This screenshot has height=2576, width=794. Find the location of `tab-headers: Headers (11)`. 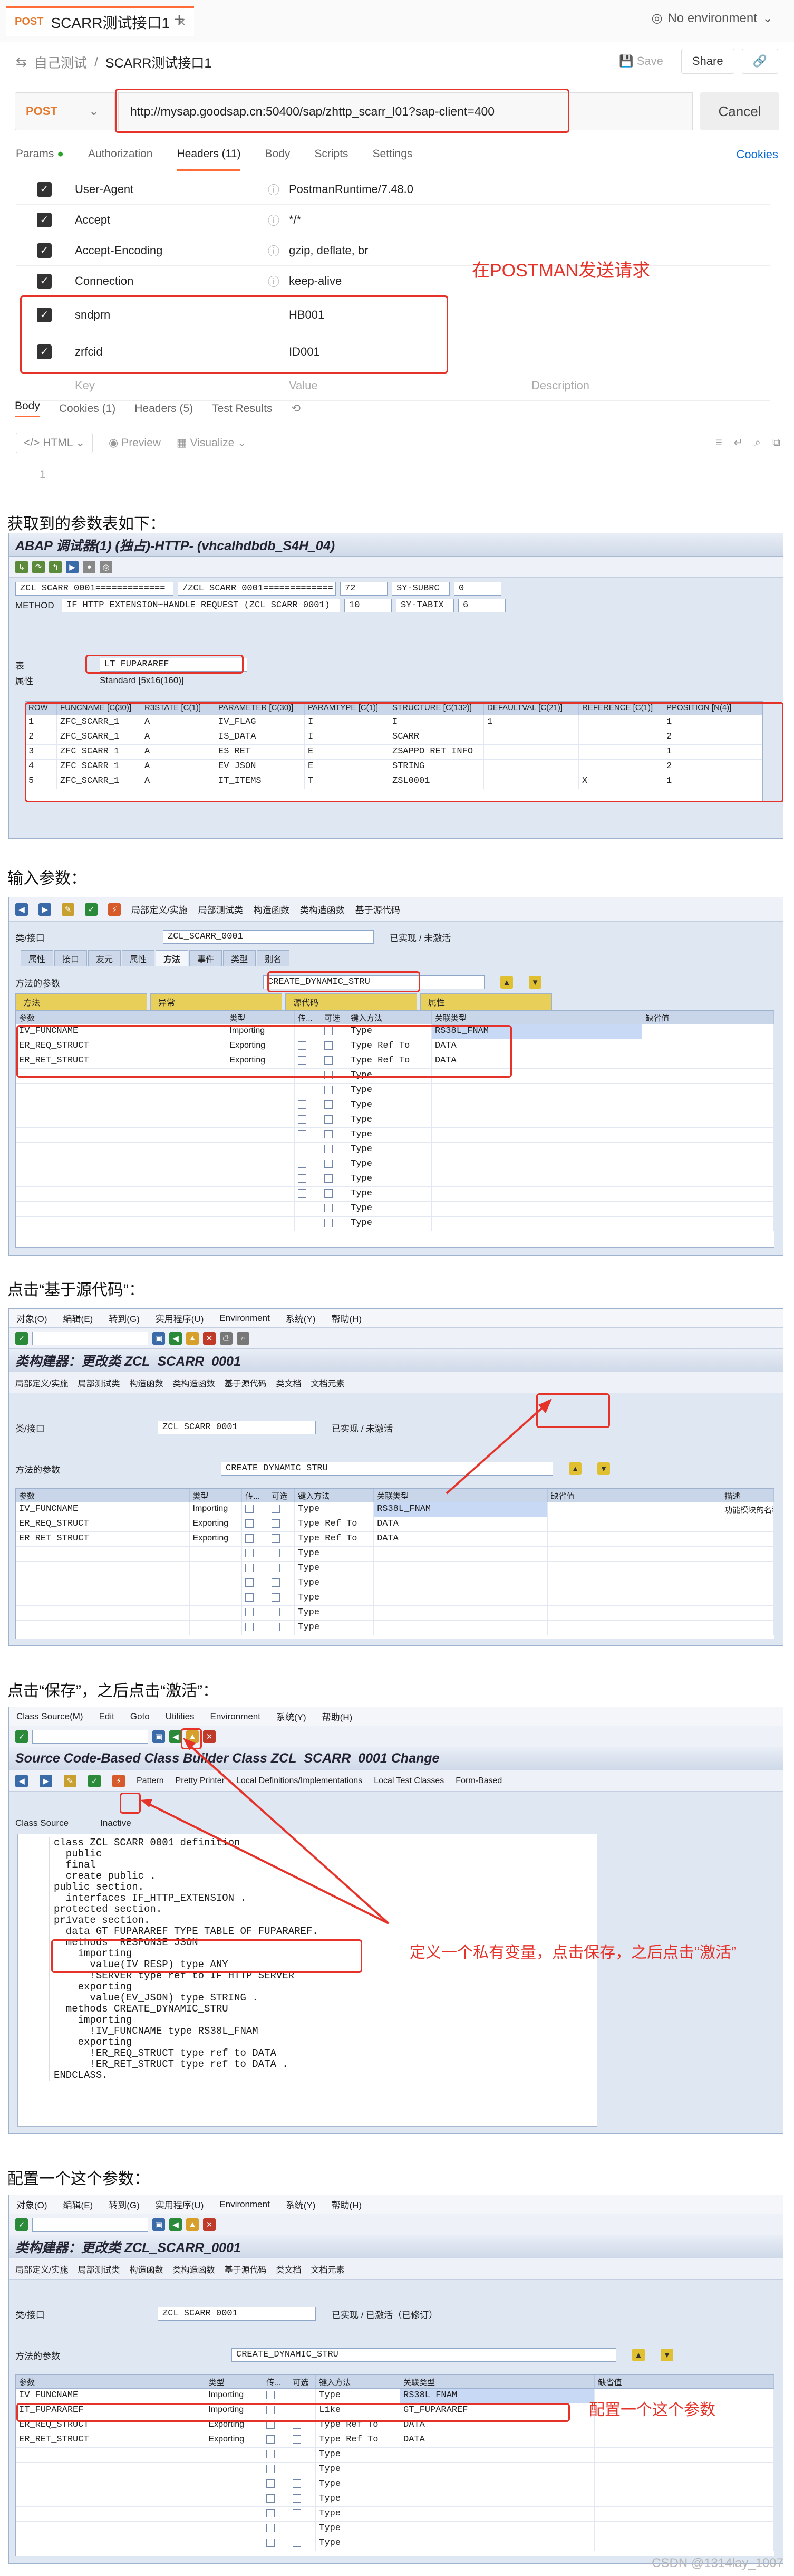

tab-headers: Headers (11) is located at coordinates (209, 159).